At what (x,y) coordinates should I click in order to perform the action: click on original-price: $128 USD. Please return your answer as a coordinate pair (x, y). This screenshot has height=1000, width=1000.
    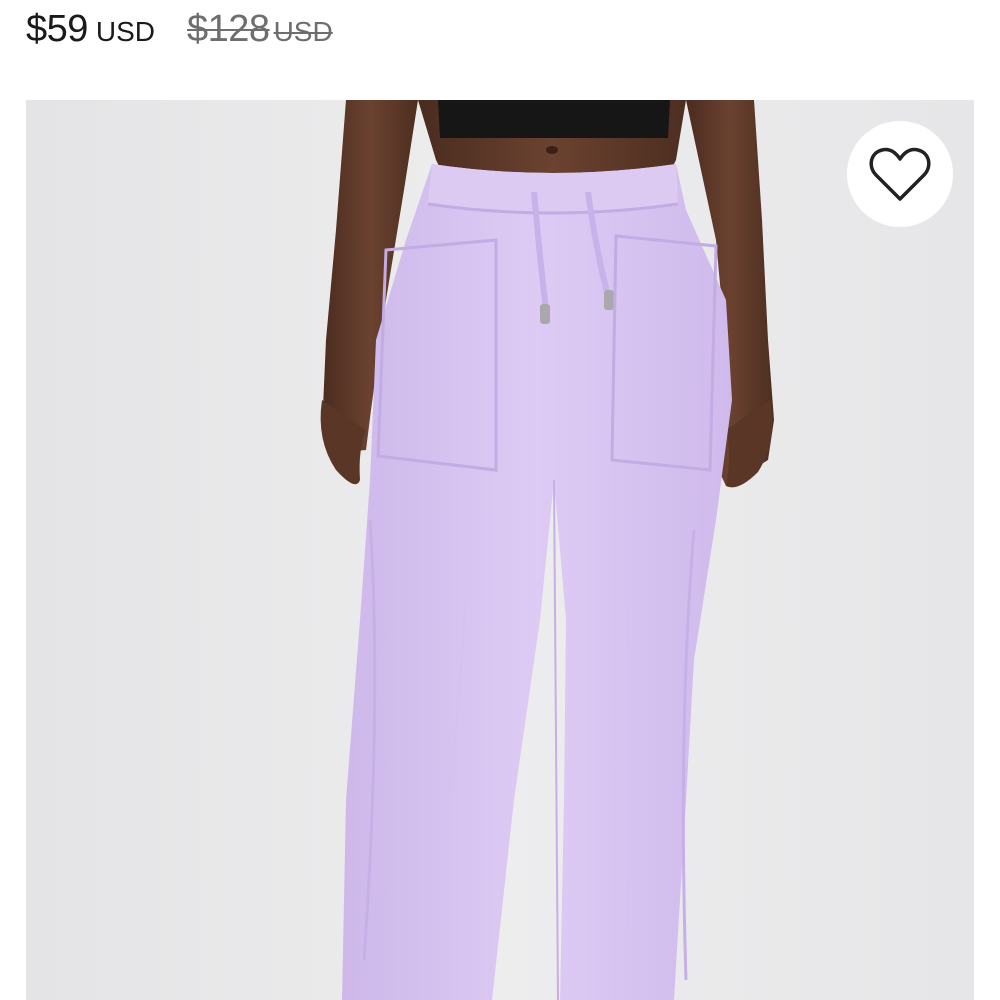
    Looking at the image, I should click on (260, 29).